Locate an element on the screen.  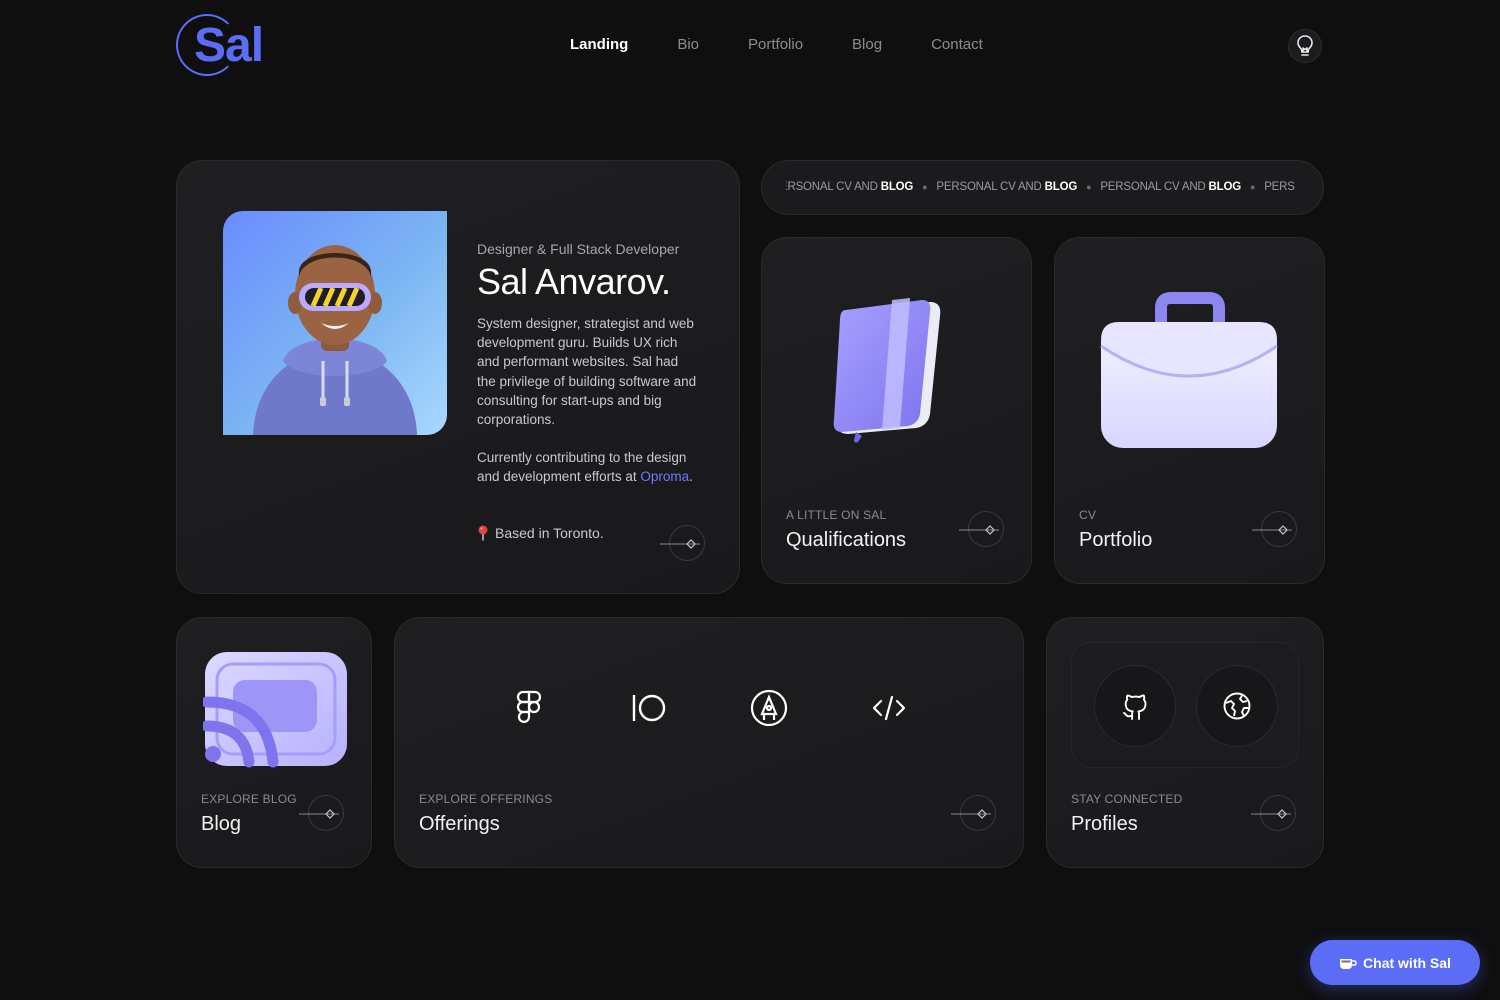
profiles-arrow-button is located at coordinates (1273, 813).